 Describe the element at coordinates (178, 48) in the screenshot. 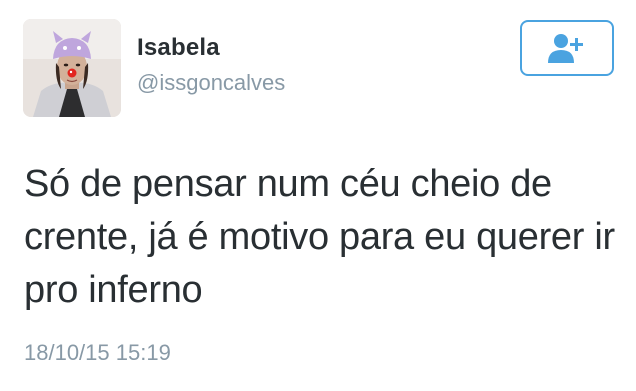

I see `display-name: Isabela` at that location.